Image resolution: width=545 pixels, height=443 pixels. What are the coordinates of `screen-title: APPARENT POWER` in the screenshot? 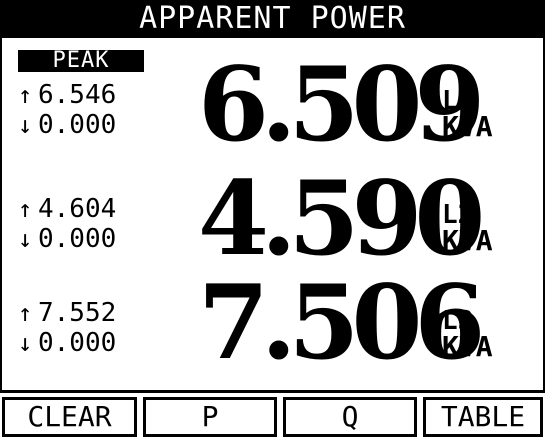 It's located at (272, 19).